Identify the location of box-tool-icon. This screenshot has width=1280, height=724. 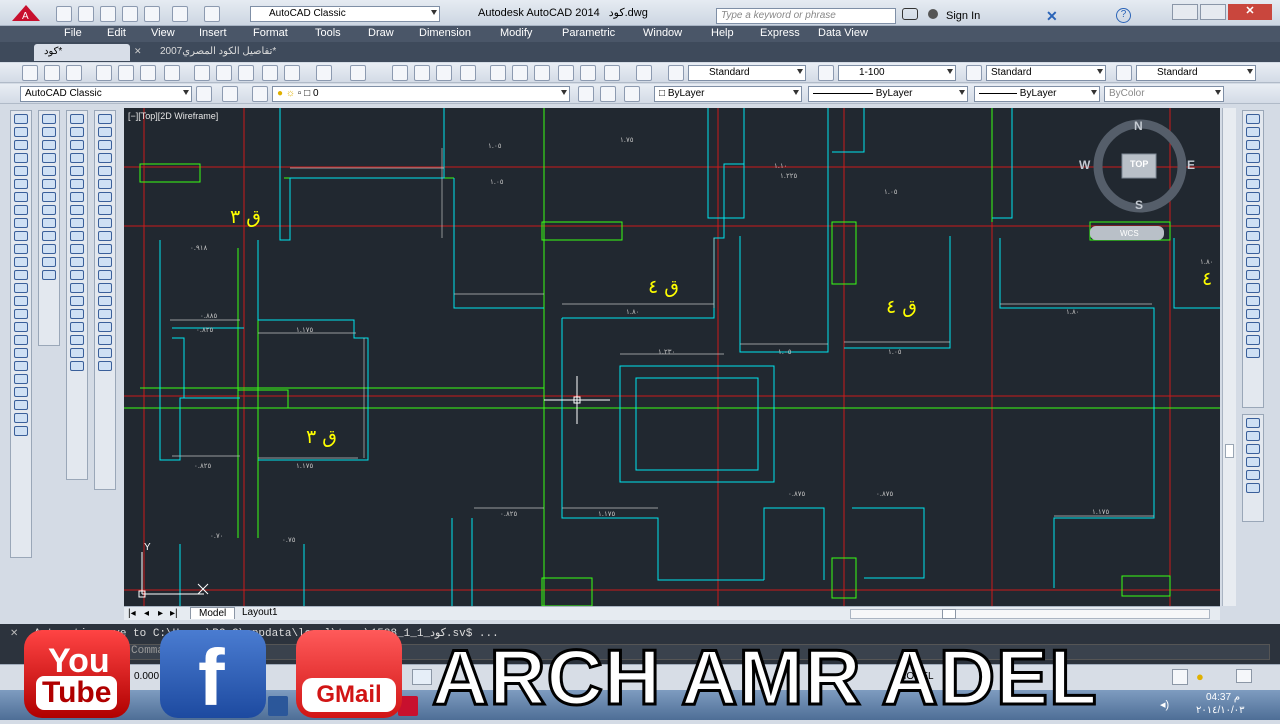
(1253, 488).